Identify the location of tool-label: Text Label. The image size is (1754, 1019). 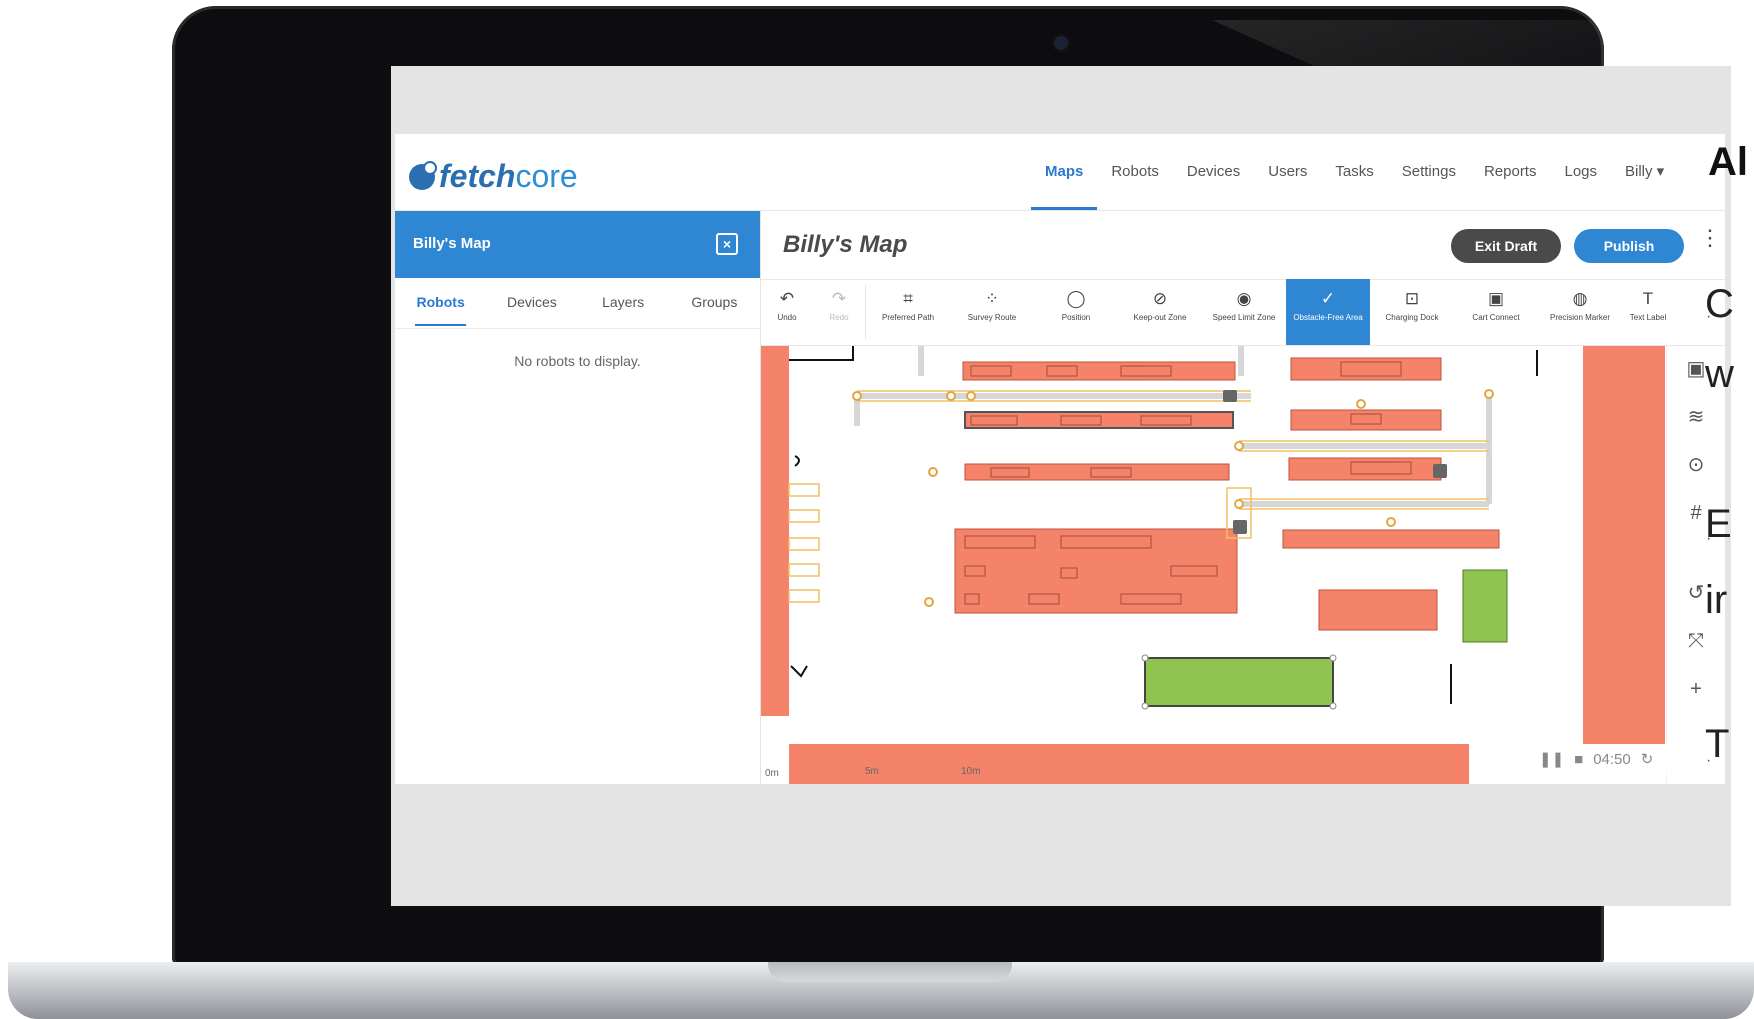
(1648, 317).